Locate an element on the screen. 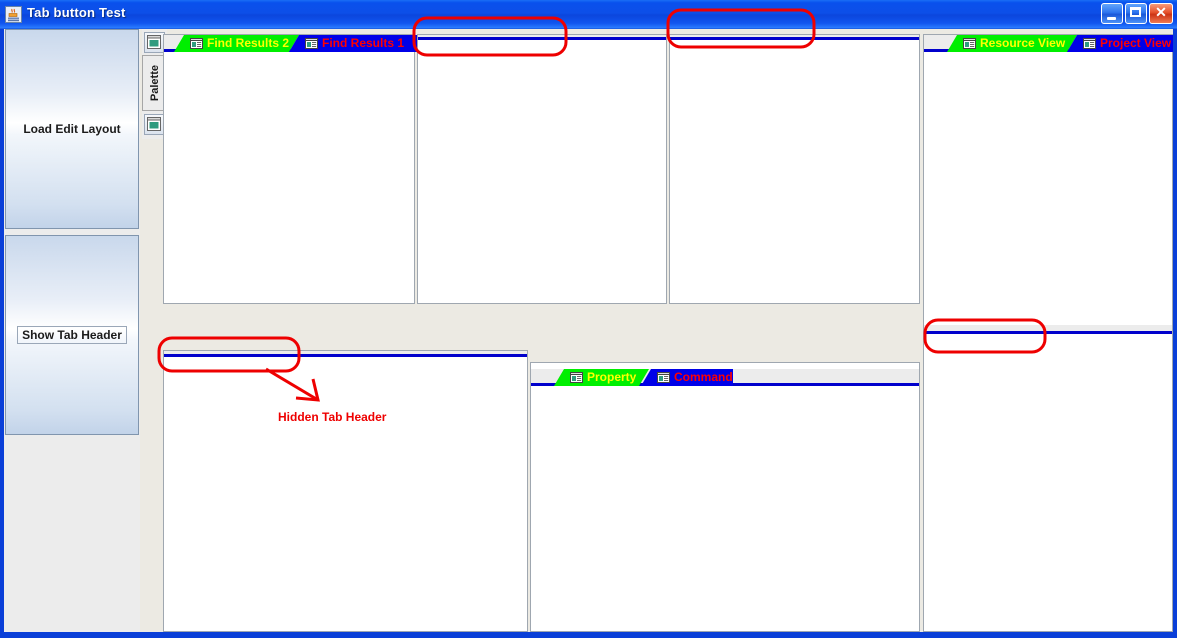 The width and height of the screenshot is (1177, 638). maximize-icon is located at coordinates (1135, 12).